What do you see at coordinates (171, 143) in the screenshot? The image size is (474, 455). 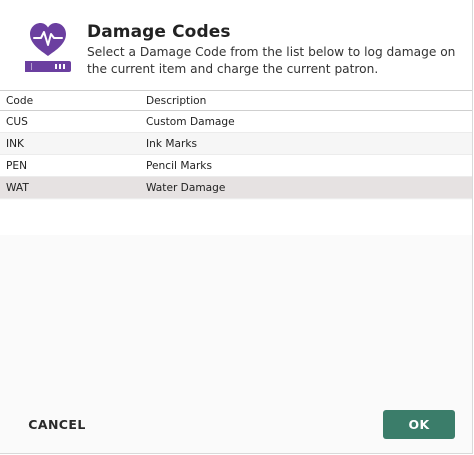 I see `row-description: Ink Marks` at bounding box center [171, 143].